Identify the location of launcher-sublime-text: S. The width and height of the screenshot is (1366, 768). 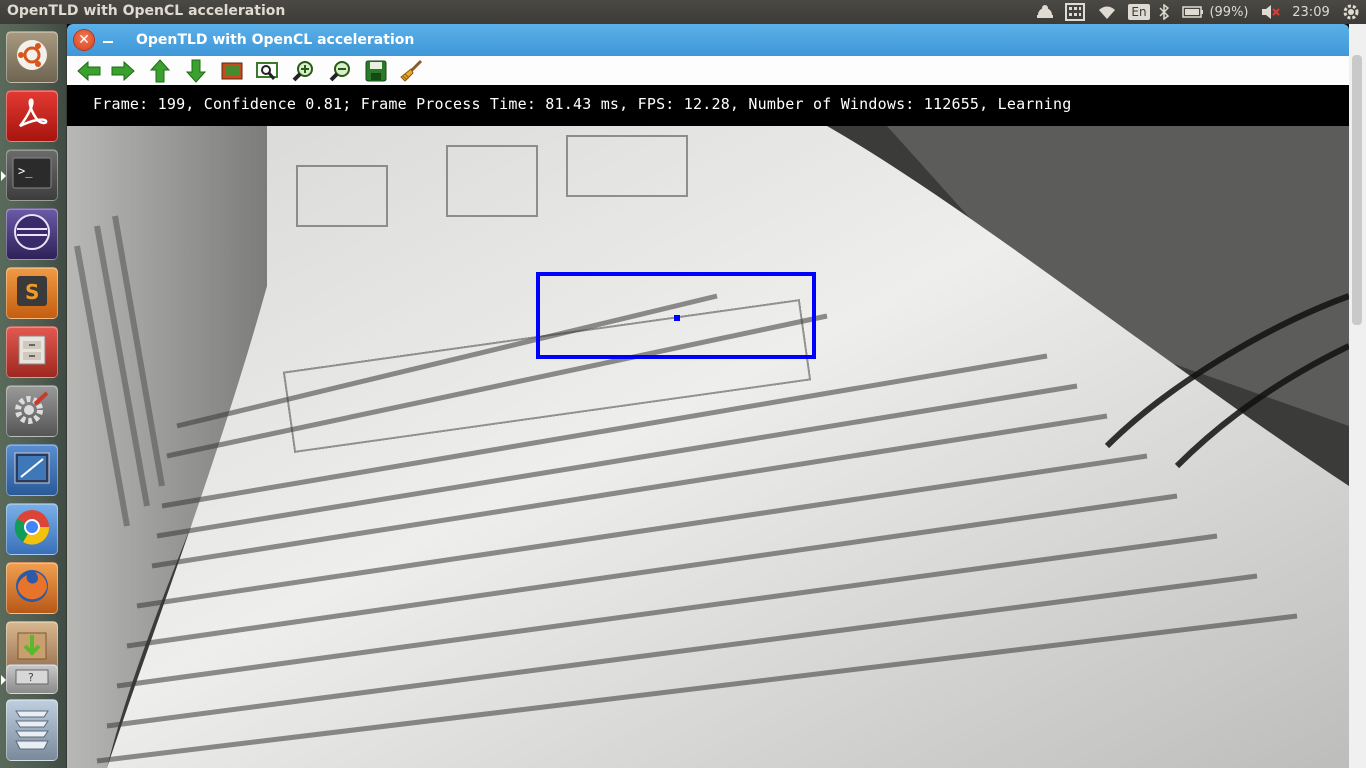
(32, 293).